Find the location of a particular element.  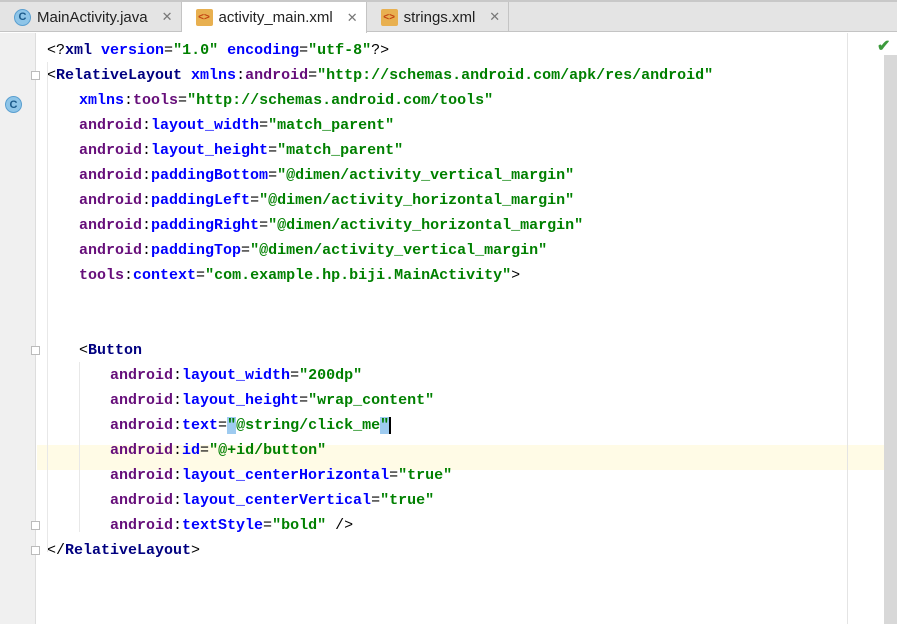

tab-mainactivity-java: C MainActivity.java ✕ is located at coordinates (91, 17).